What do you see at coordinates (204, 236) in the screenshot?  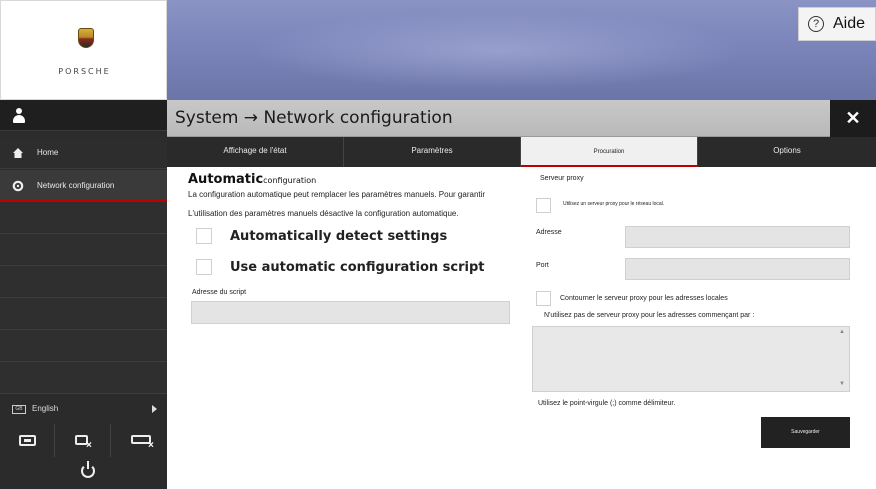 I see `auto-detect-checkbox` at bounding box center [204, 236].